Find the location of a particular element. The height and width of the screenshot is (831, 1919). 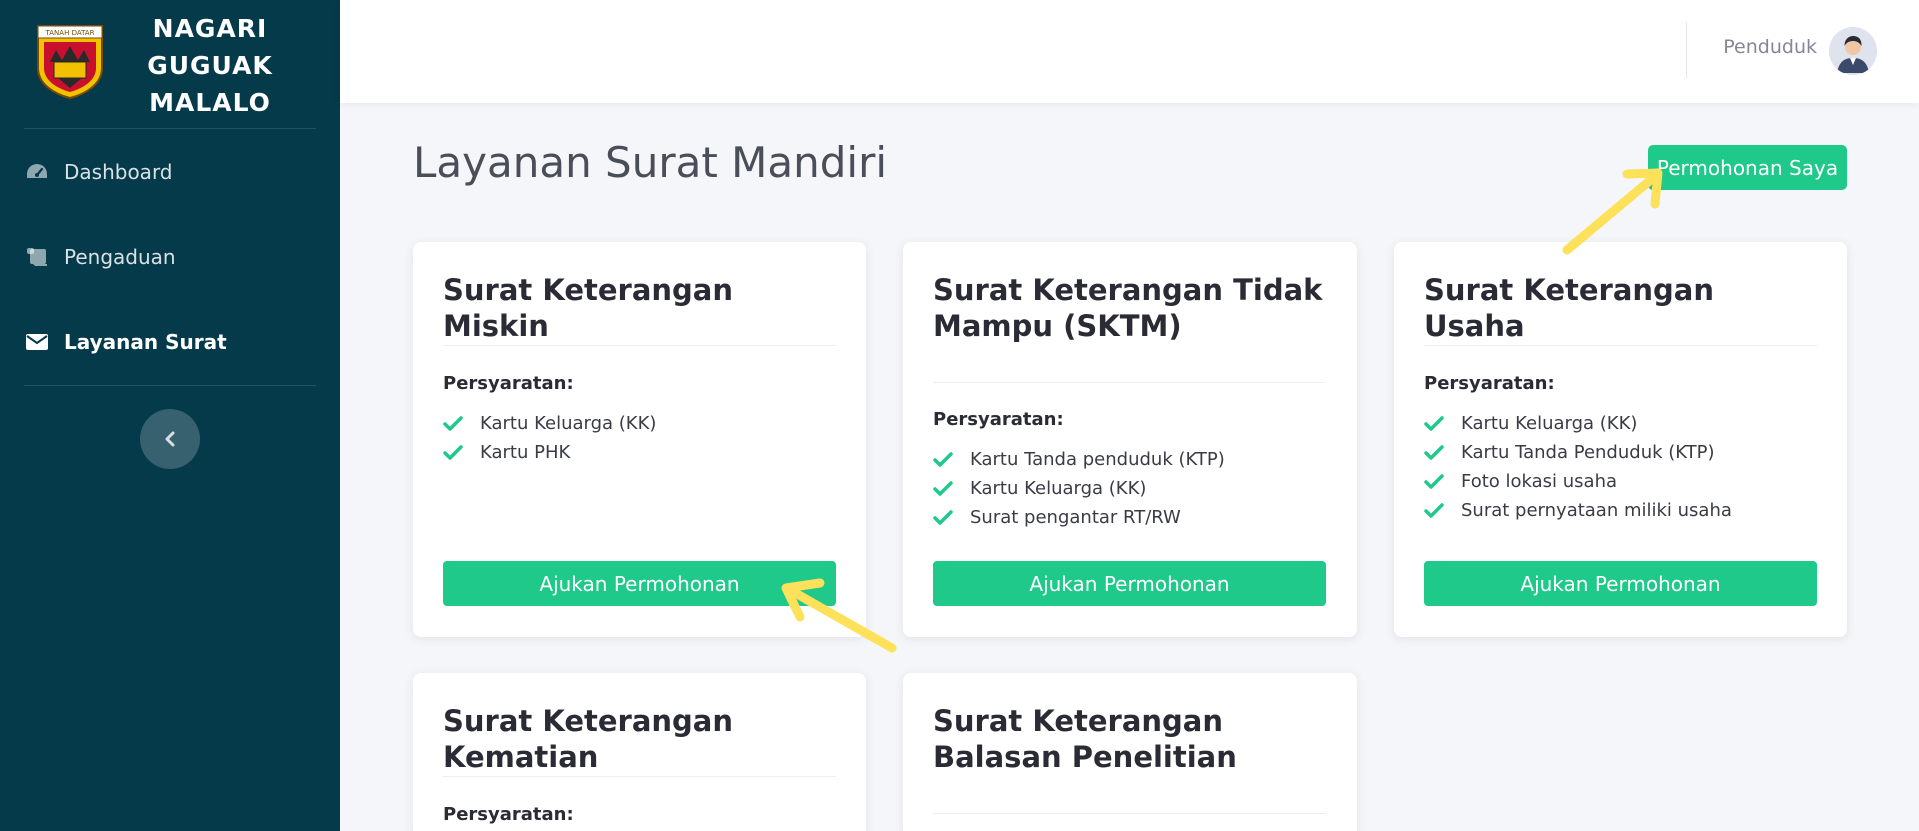

brand-name-line-1: NAGARI is located at coordinates (210, 28).